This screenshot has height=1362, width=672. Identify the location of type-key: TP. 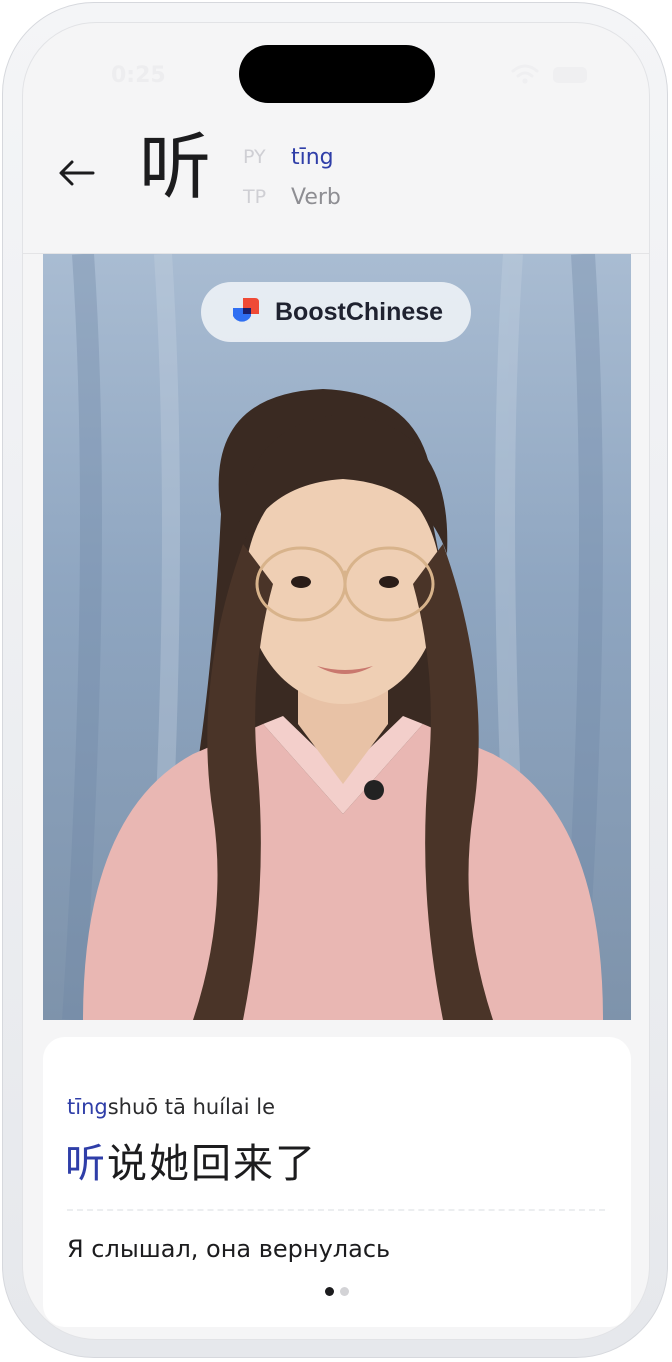
(255, 197).